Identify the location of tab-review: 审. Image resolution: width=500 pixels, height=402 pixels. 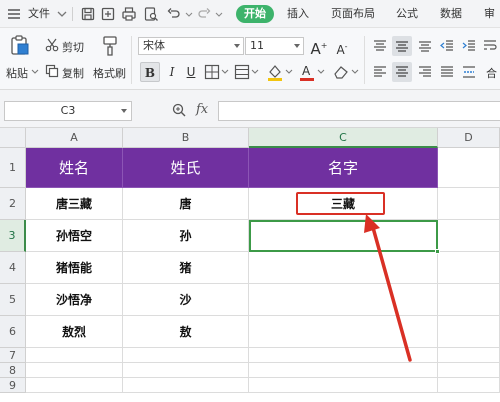
(489, 14).